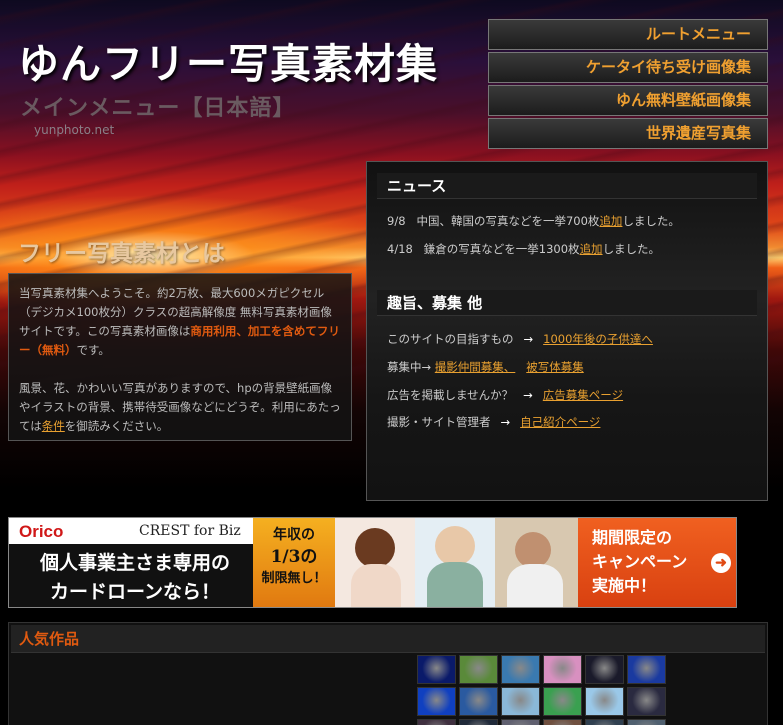  What do you see at coordinates (628, 67) in the screenshot?
I see `nav-mobile-wallpaper: ケータイ待ち受け画像集` at bounding box center [628, 67].